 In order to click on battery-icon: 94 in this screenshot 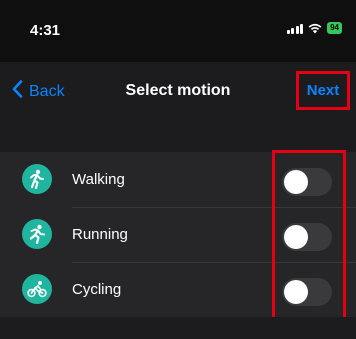, I will do `click(334, 28)`.